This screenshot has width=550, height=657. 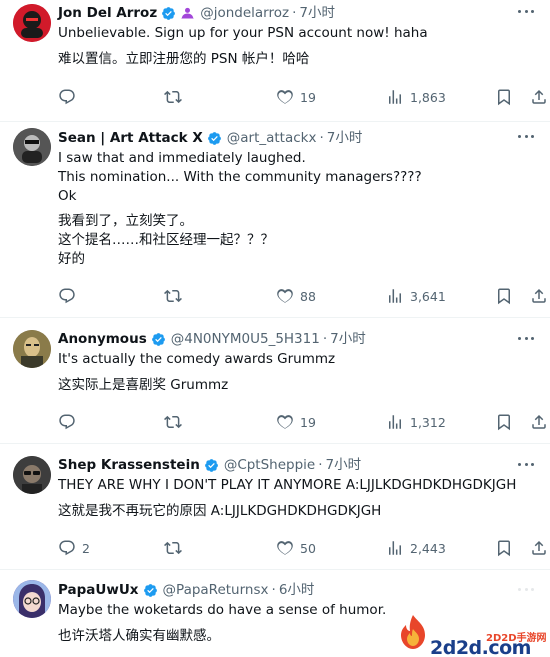 What do you see at coordinates (67, 196) in the screenshot?
I see `tweet-line: Ok` at bounding box center [67, 196].